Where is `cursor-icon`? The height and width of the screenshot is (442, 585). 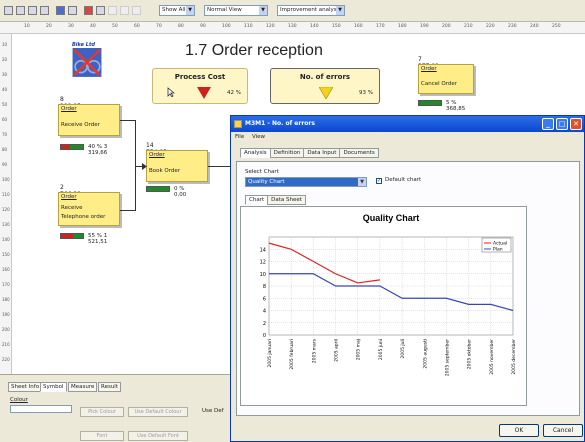 cursor-icon is located at coordinates (171, 92).